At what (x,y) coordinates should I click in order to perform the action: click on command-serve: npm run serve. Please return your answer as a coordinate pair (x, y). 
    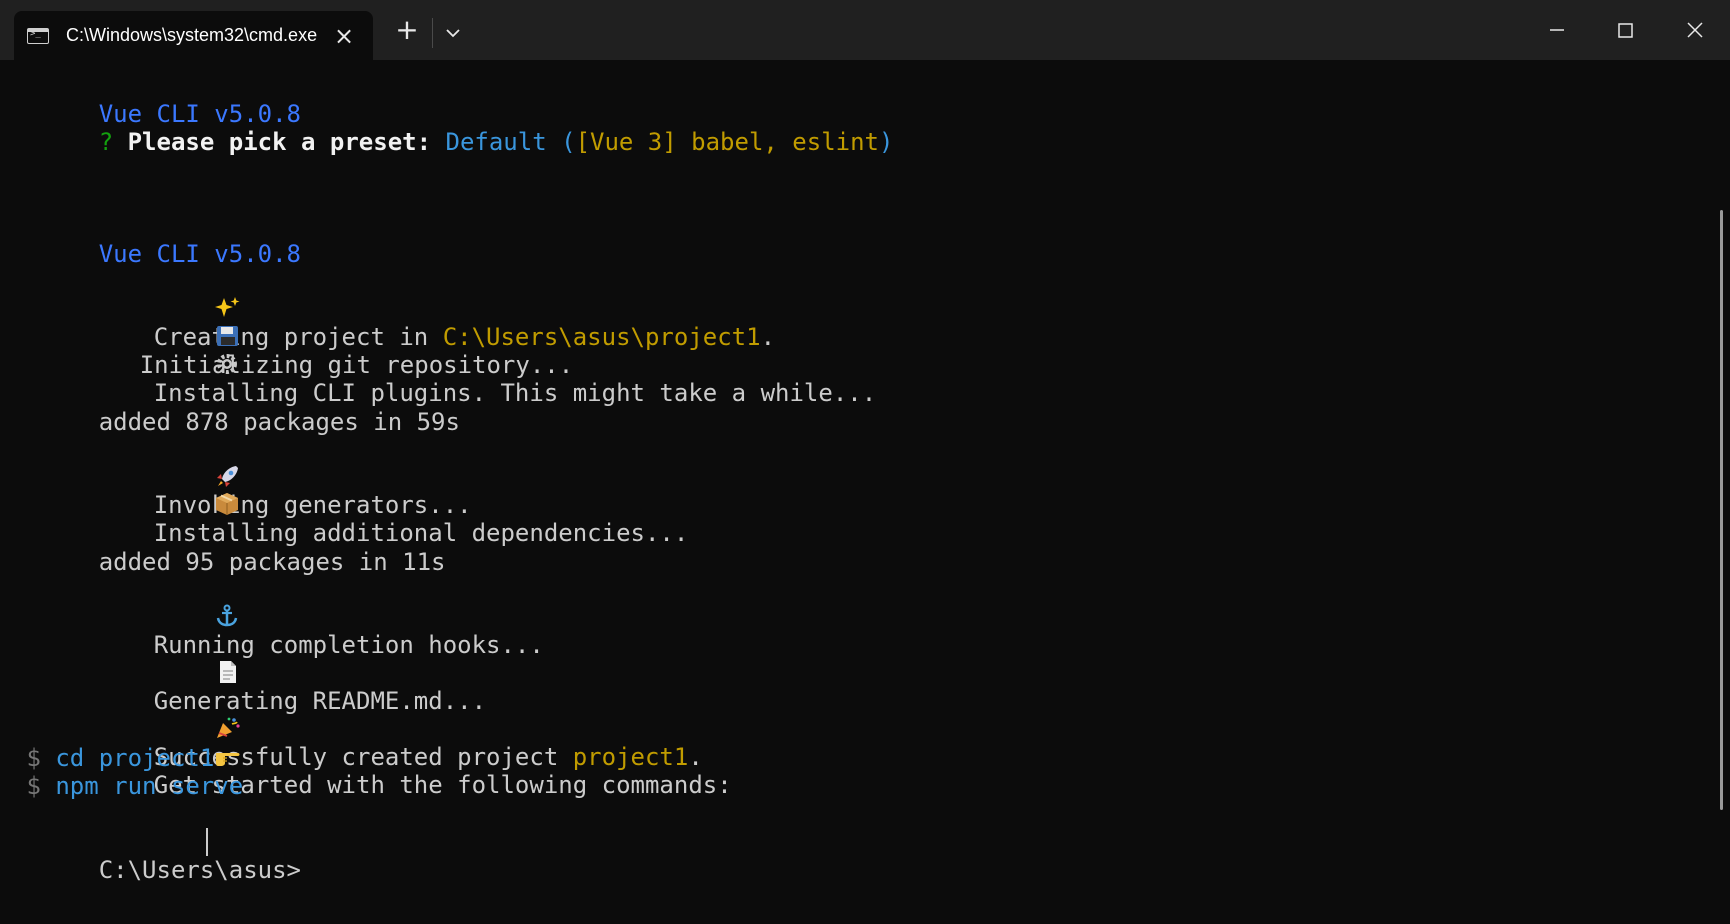
    Looking at the image, I should click on (149, 786).